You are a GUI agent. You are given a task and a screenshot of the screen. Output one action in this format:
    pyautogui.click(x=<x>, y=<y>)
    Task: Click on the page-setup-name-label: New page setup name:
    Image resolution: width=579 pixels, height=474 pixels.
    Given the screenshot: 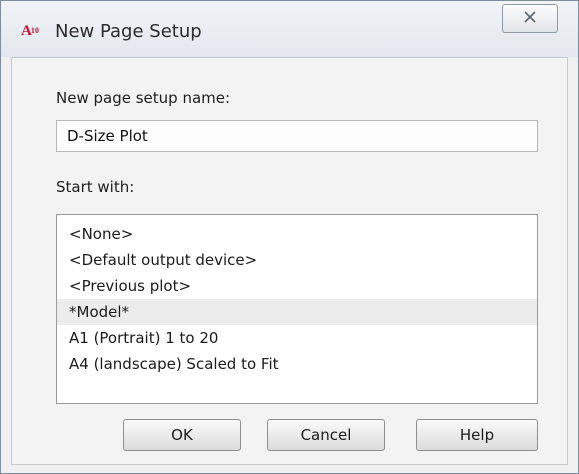 What is the action you would take?
    pyautogui.click(x=143, y=98)
    